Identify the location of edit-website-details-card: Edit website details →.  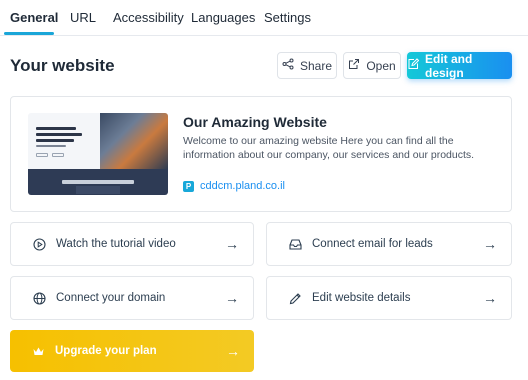
(389, 298).